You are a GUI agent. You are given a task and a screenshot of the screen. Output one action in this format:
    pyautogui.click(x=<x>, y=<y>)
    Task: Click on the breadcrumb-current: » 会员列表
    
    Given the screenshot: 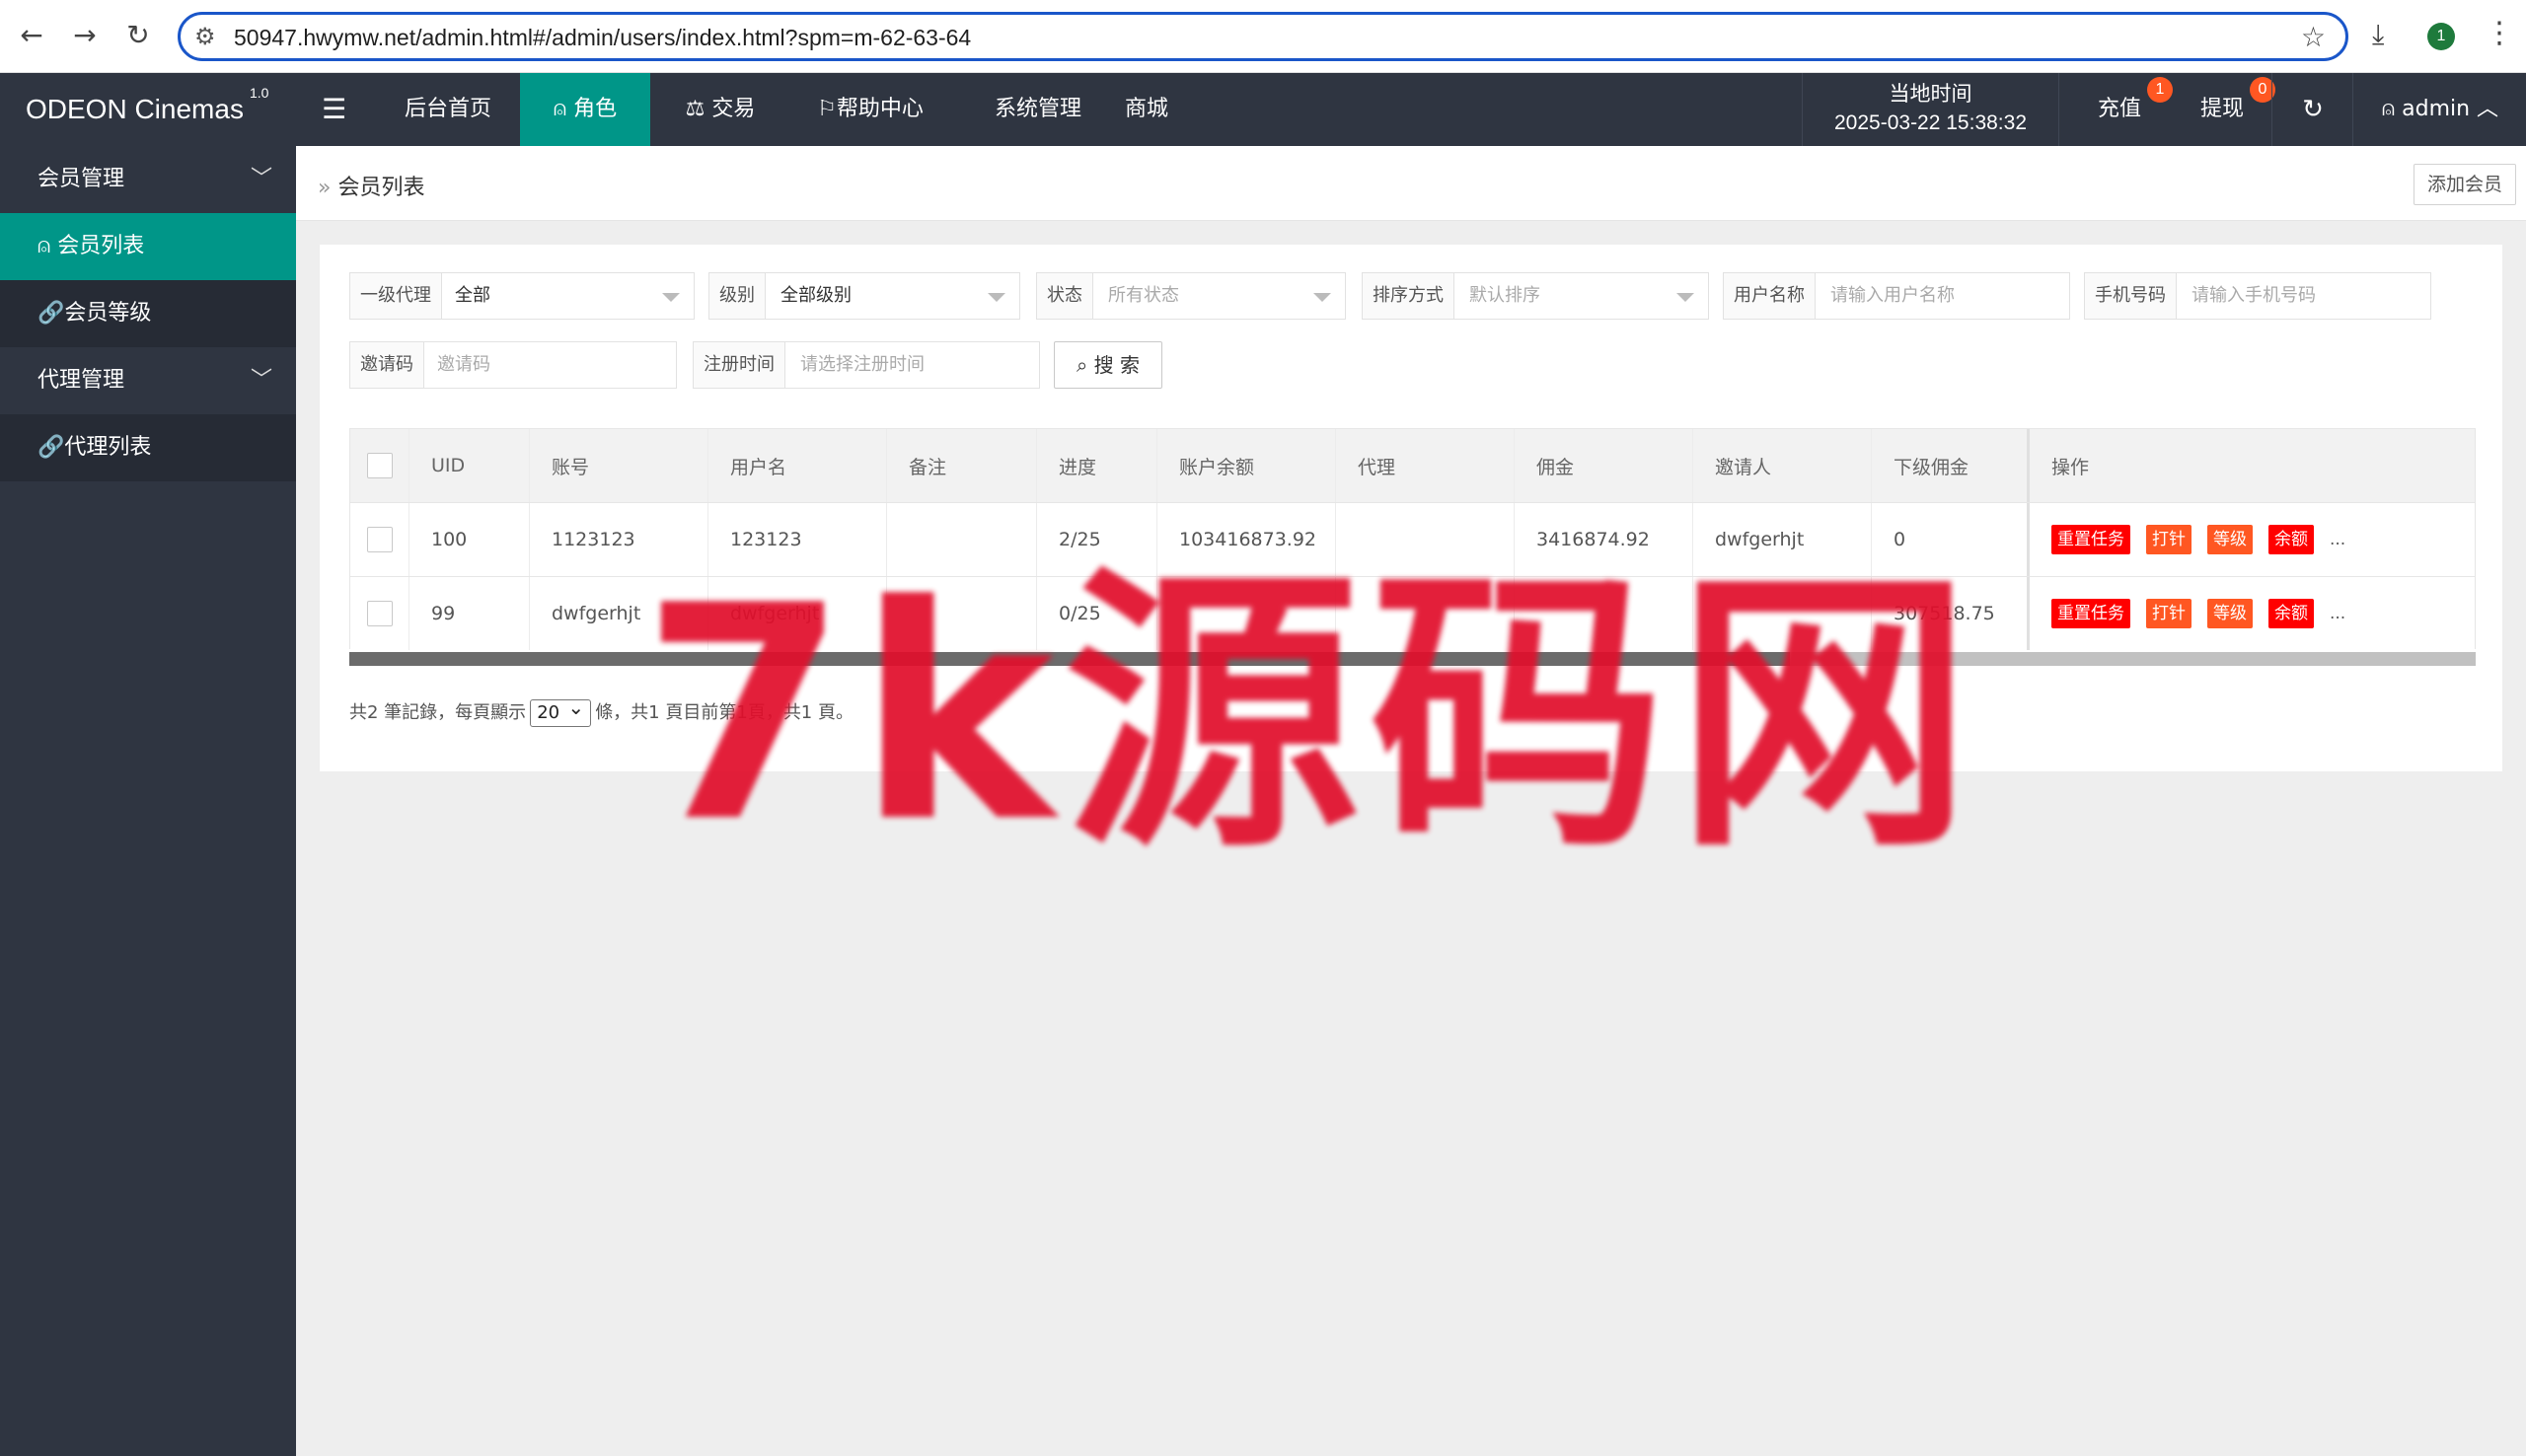 What is the action you would take?
    pyautogui.click(x=371, y=185)
    